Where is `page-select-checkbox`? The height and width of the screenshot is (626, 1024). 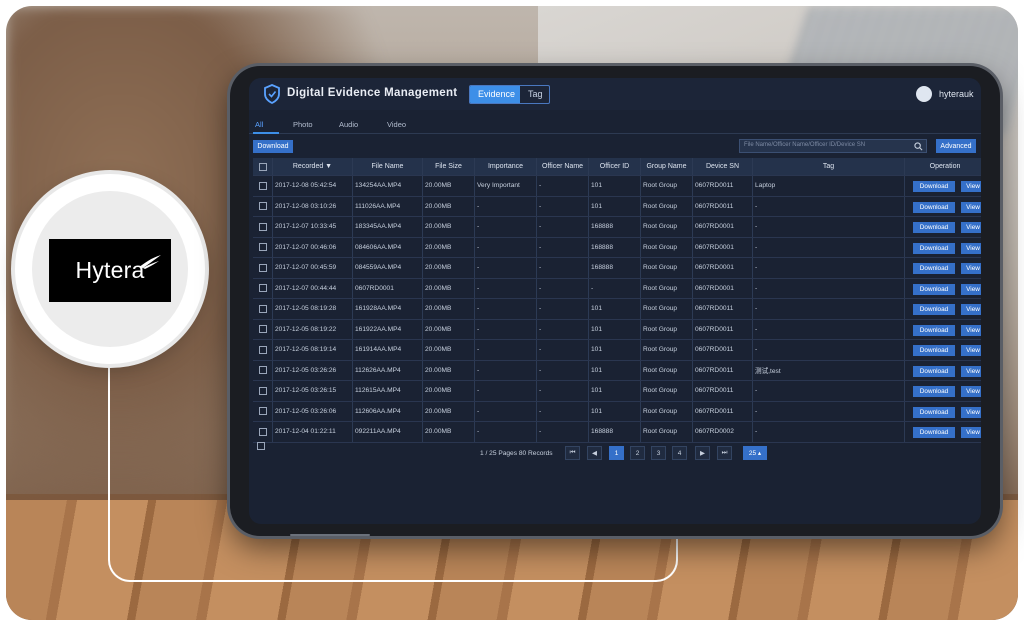 page-select-checkbox is located at coordinates (261, 446).